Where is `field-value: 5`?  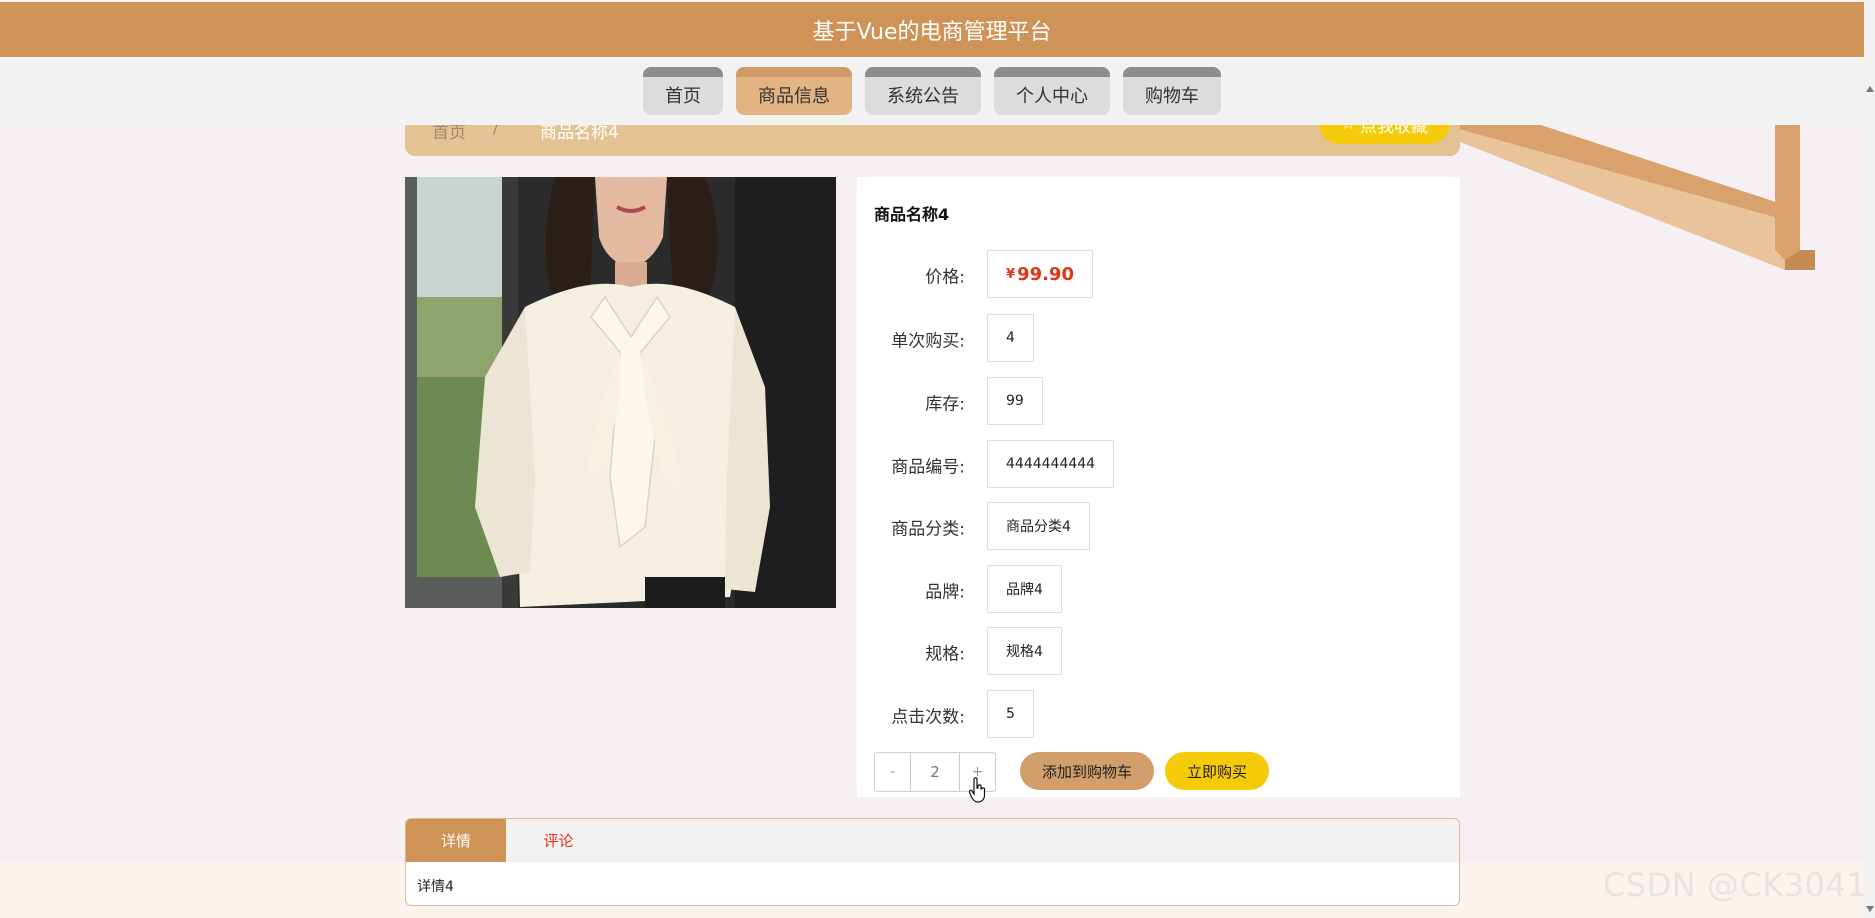
field-value: 5 is located at coordinates (1010, 714).